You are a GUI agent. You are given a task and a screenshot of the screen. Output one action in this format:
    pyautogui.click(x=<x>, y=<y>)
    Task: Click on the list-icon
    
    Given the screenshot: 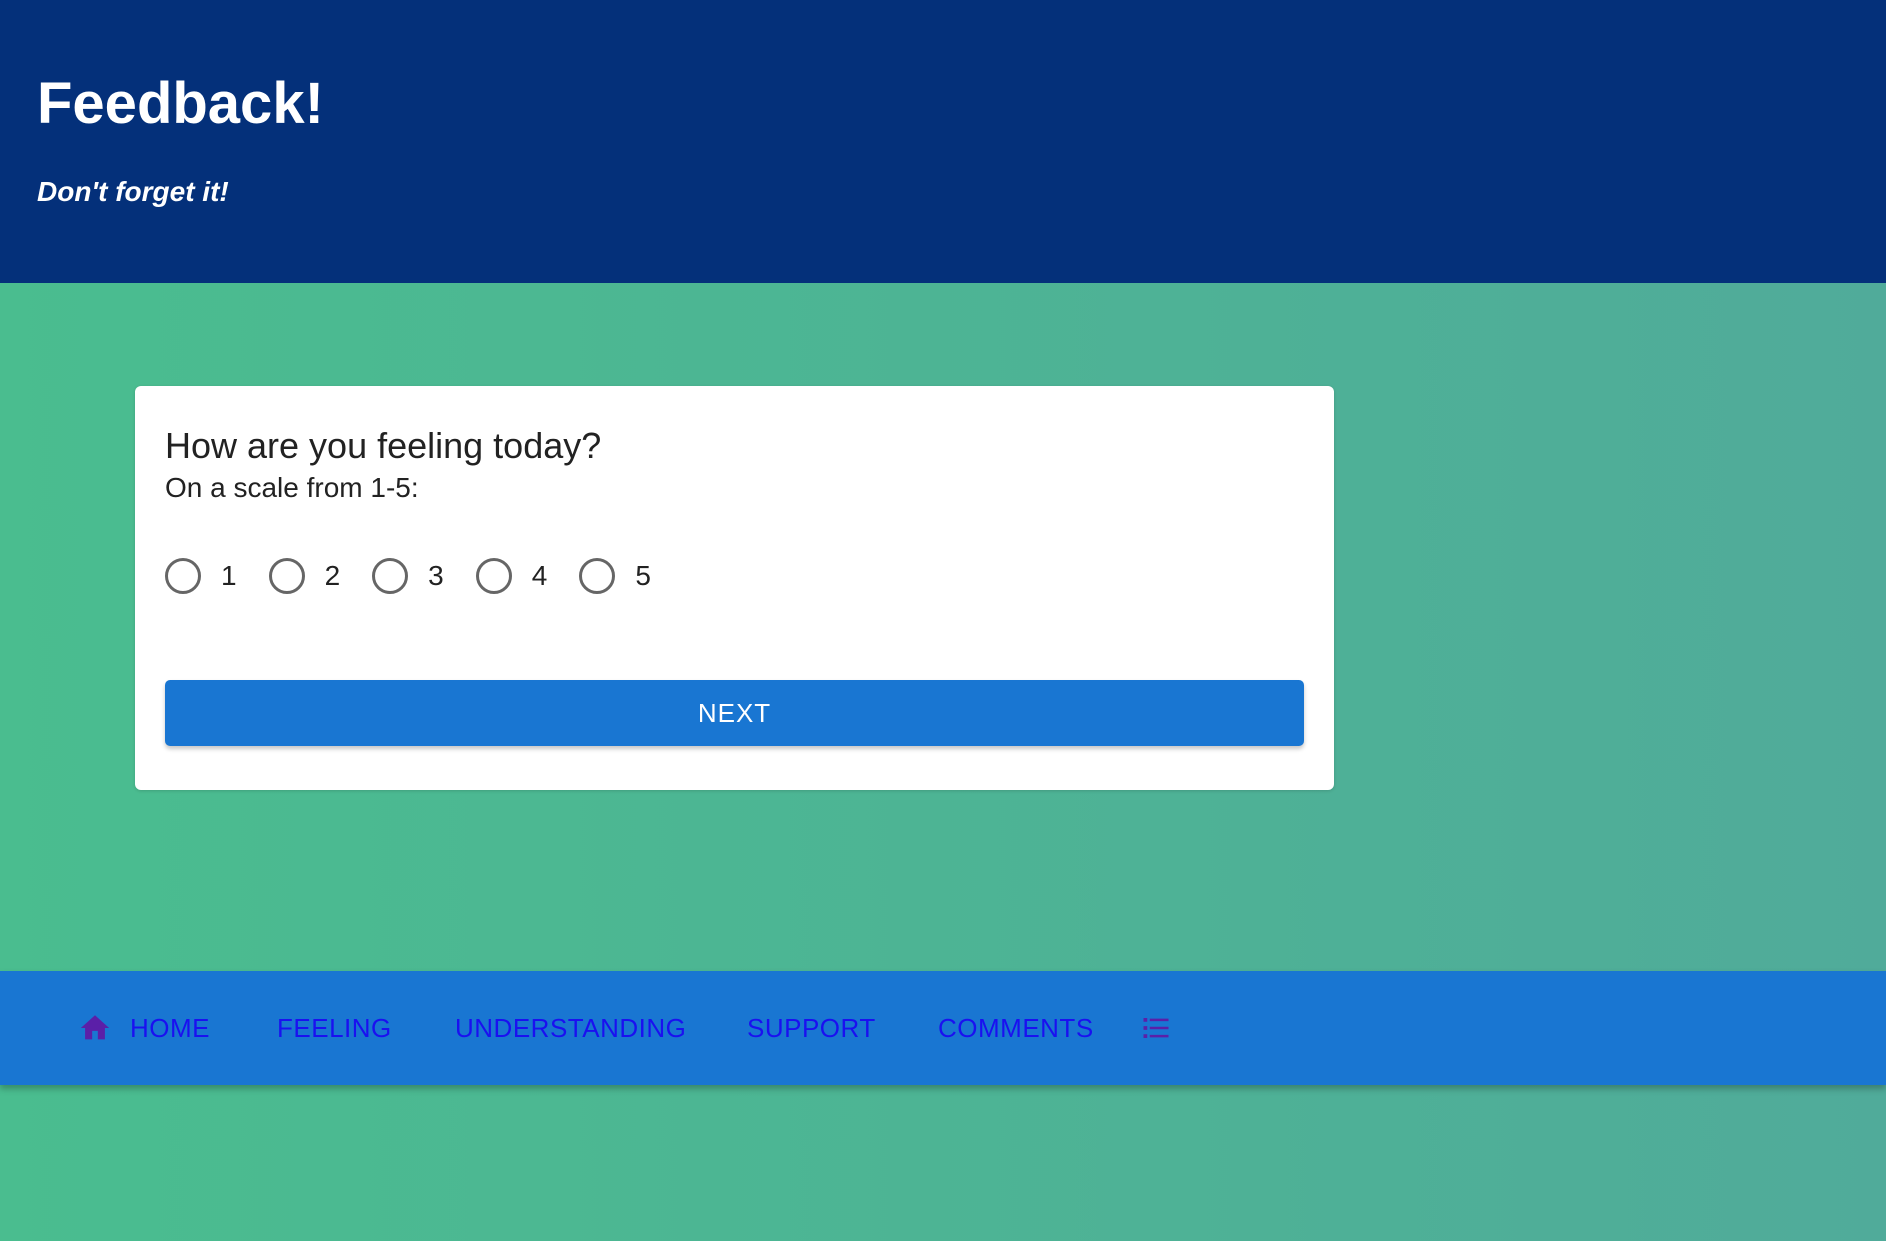 What is the action you would take?
    pyautogui.click(x=1156, y=1028)
    